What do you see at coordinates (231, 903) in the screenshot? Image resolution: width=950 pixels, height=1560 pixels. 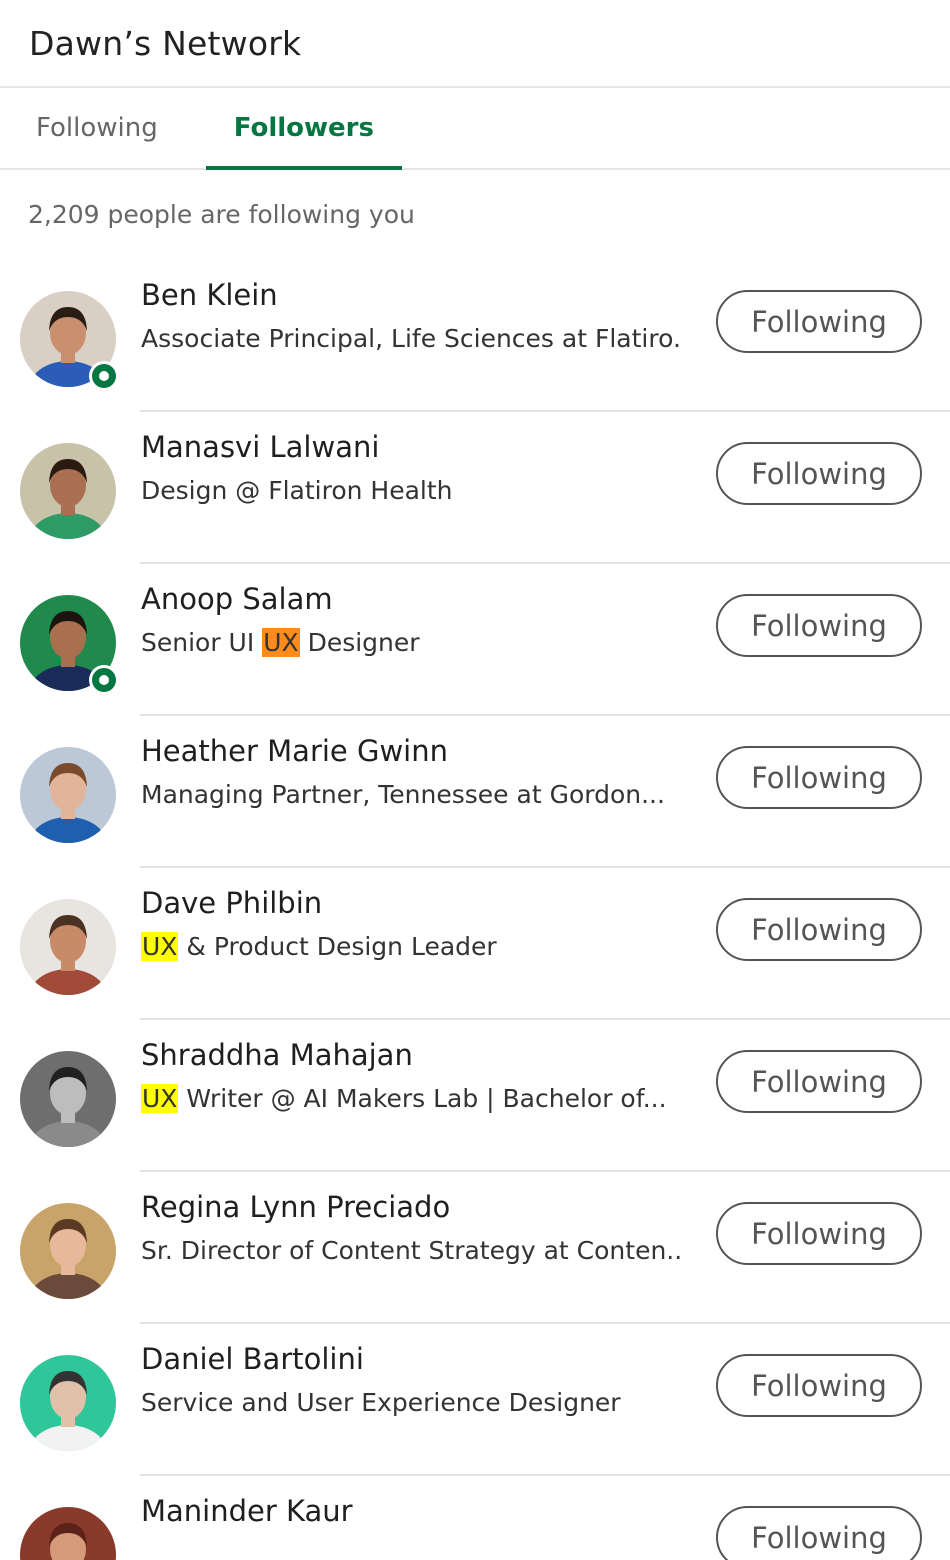 I see `follower-name: Dave Philbin` at bounding box center [231, 903].